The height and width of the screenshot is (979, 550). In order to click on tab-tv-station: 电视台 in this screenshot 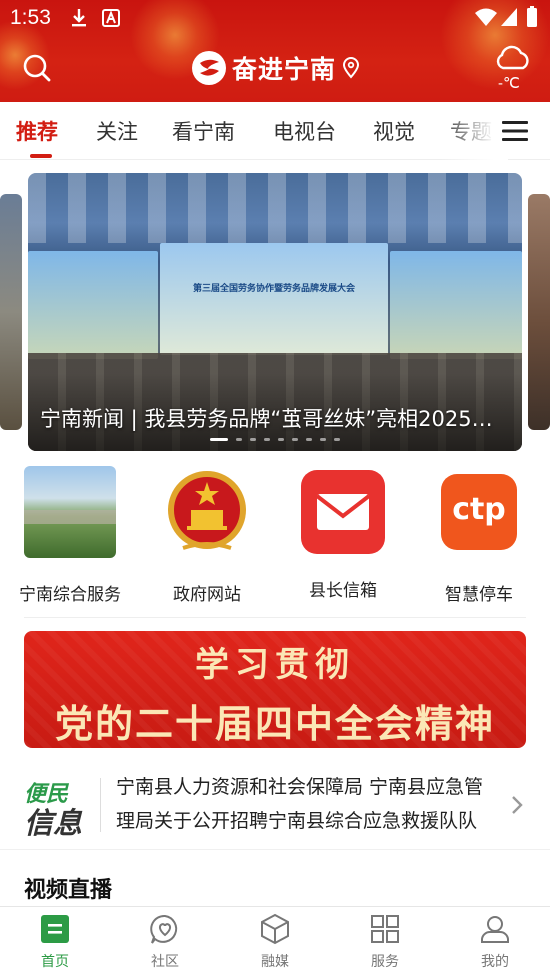, I will do `click(304, 131)`.